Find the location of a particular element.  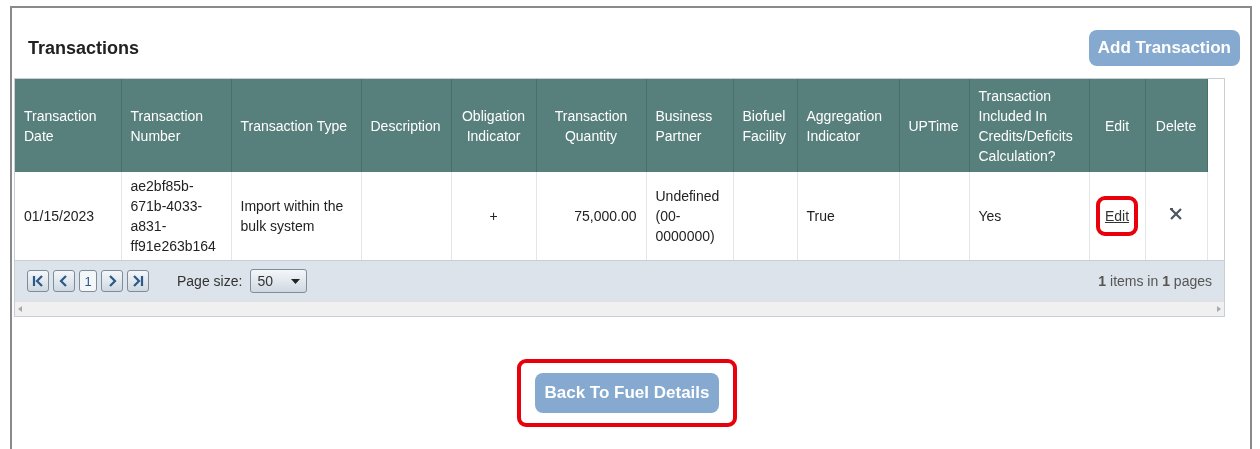

last-page-button is located at coordinates (138, 281).